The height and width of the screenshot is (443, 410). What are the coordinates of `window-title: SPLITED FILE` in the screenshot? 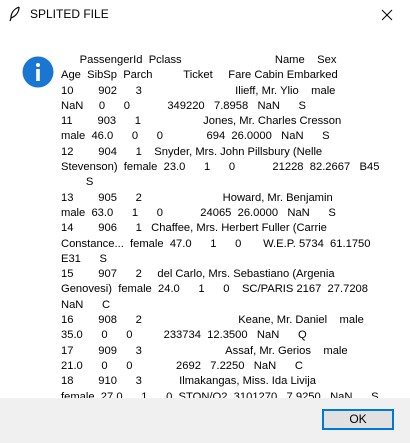 It's located at (69, 14).